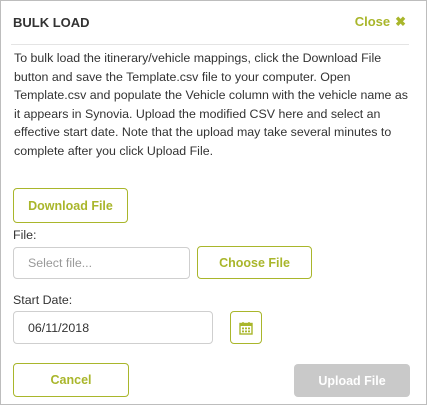 Image resolution: width=427 pixels, height=405 pixels. Describe the element at coordinates (25, 235) in the screenshot. I see `file-label: File:` at that location.